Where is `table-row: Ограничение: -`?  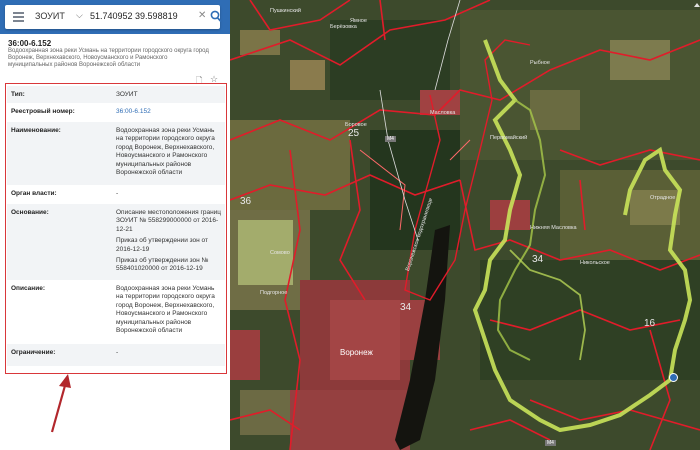 table-row: Ограничение: - is located at coordinates (116, 355).